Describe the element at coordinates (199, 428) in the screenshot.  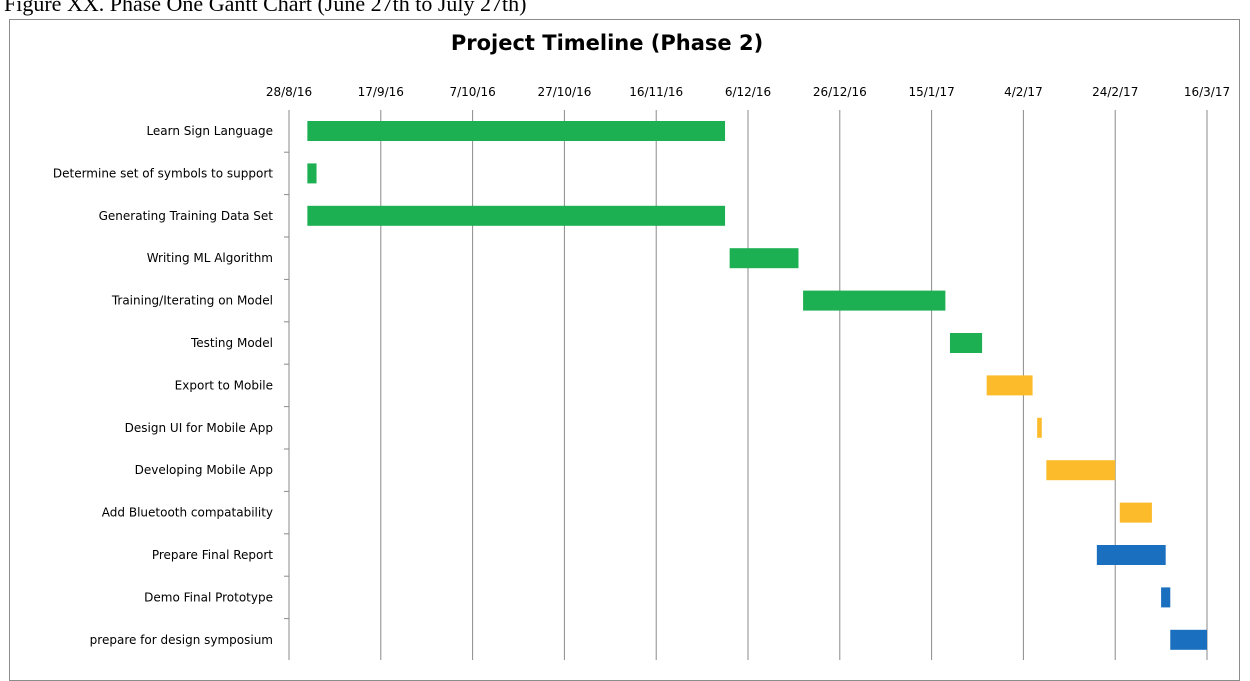
I see `task-label: Design UI for Mobile App` at that location.